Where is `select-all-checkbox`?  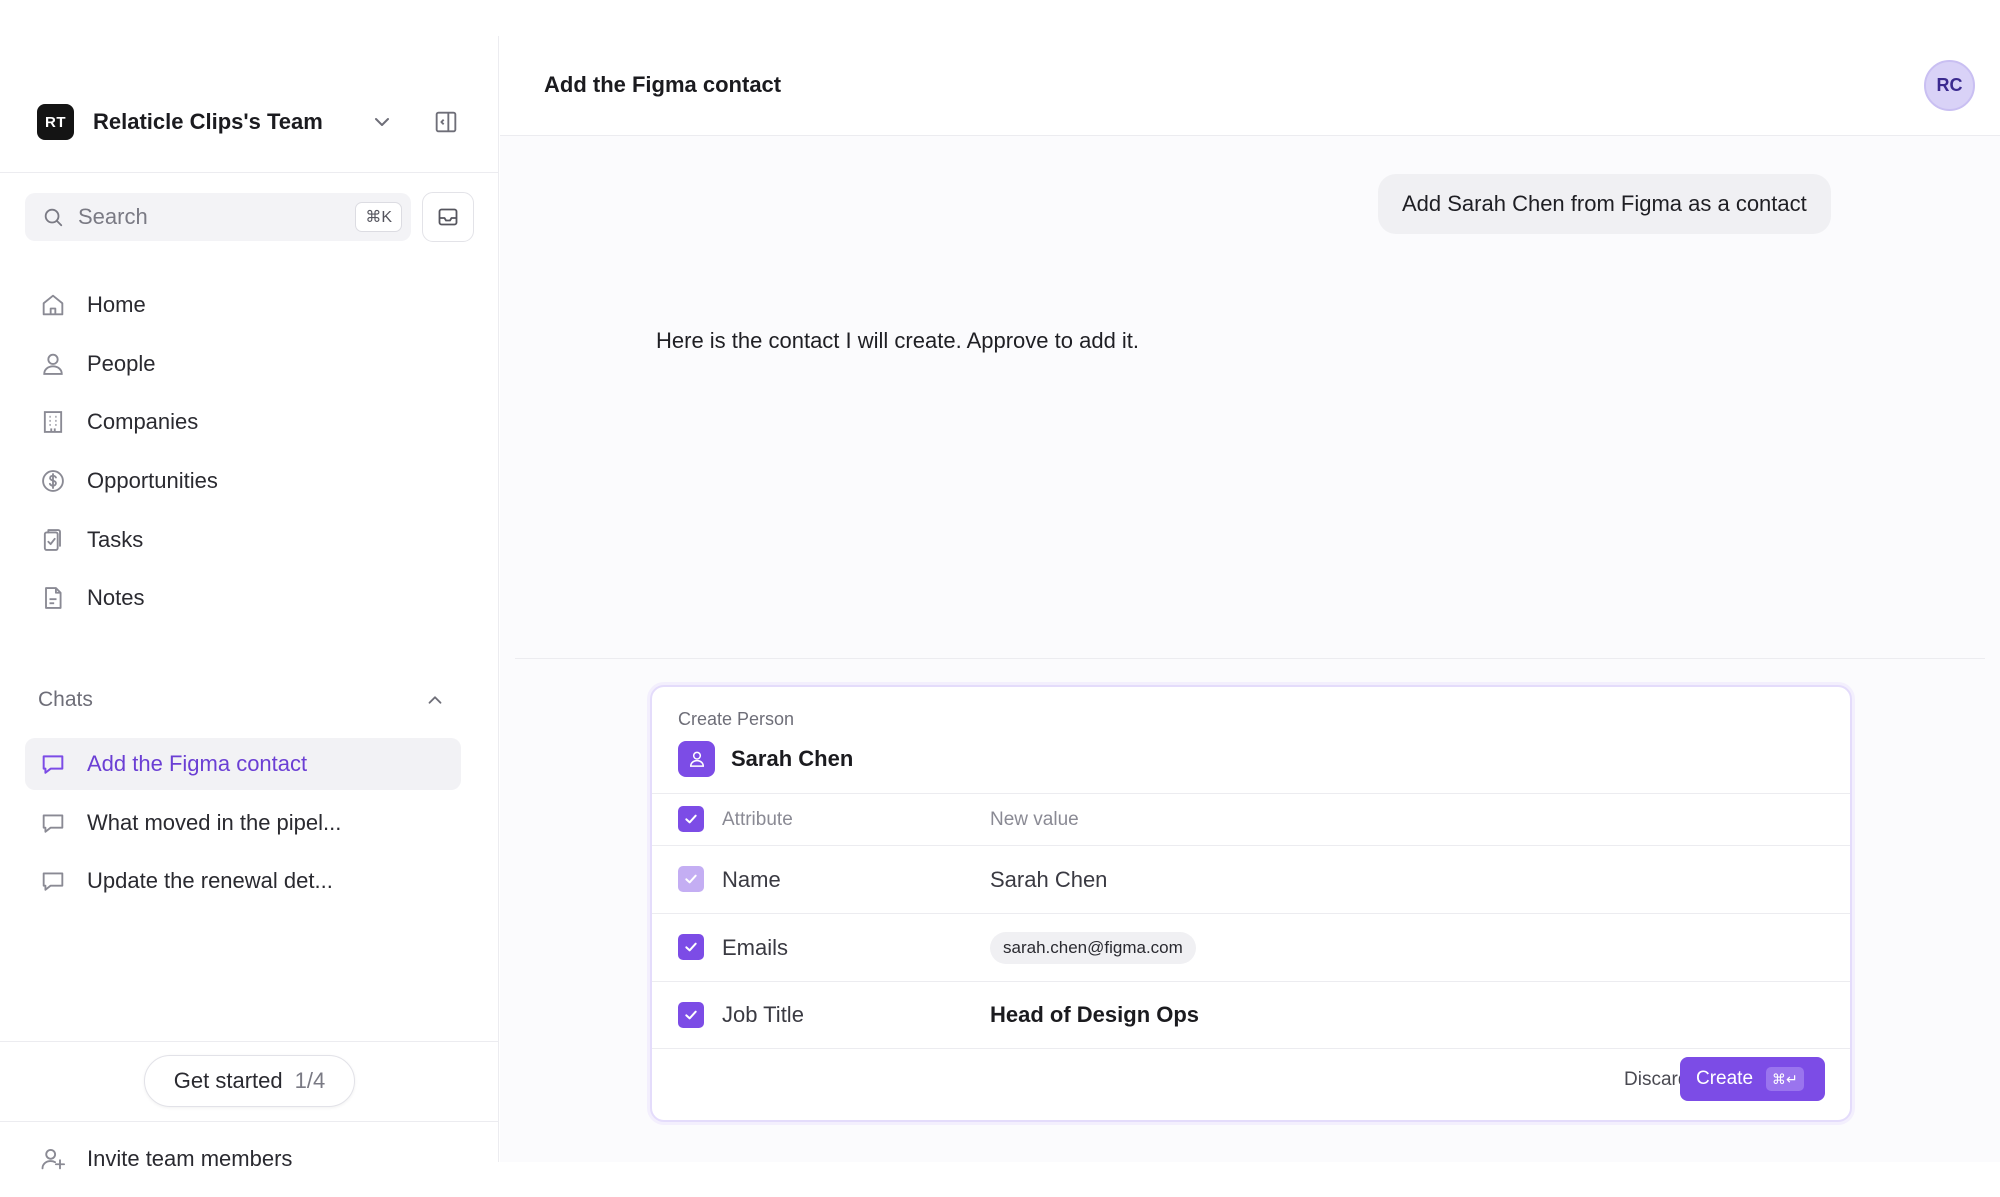
select-all-checkbox is located at coordinates (691, 819).